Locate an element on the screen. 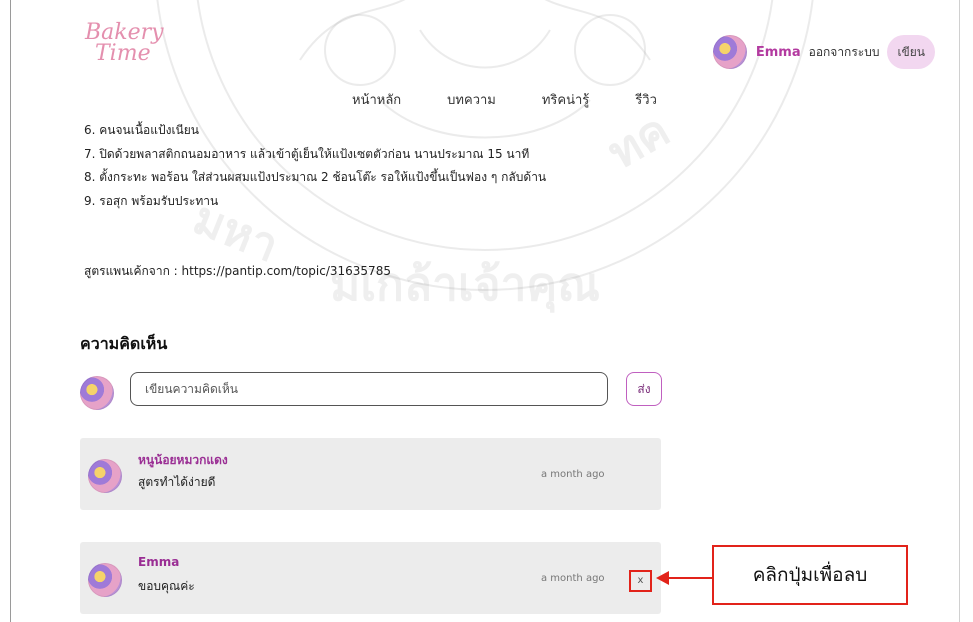 The height and width of the screenshot is (622, 973). comment-text: ขอบคุณค่ะ is located at coordinates (166, 586).